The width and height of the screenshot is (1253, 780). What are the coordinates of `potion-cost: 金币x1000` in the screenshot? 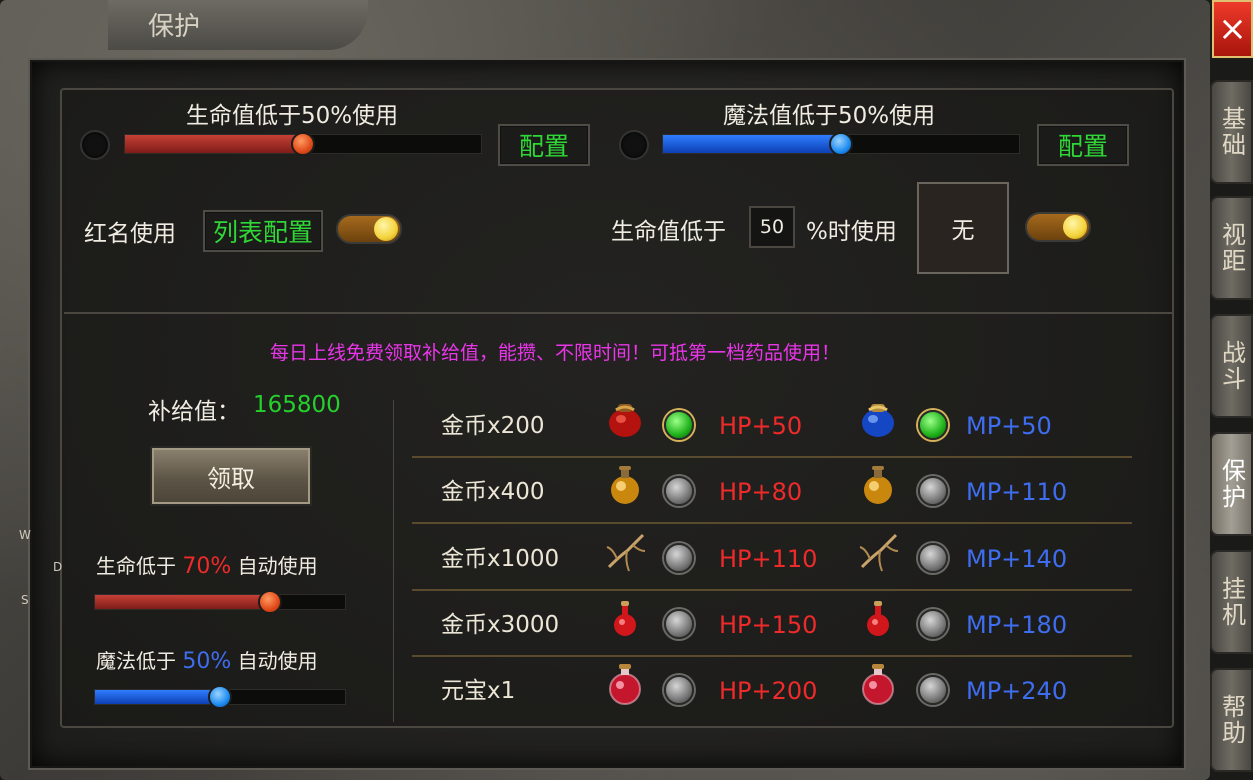 It's located at (500, 559).